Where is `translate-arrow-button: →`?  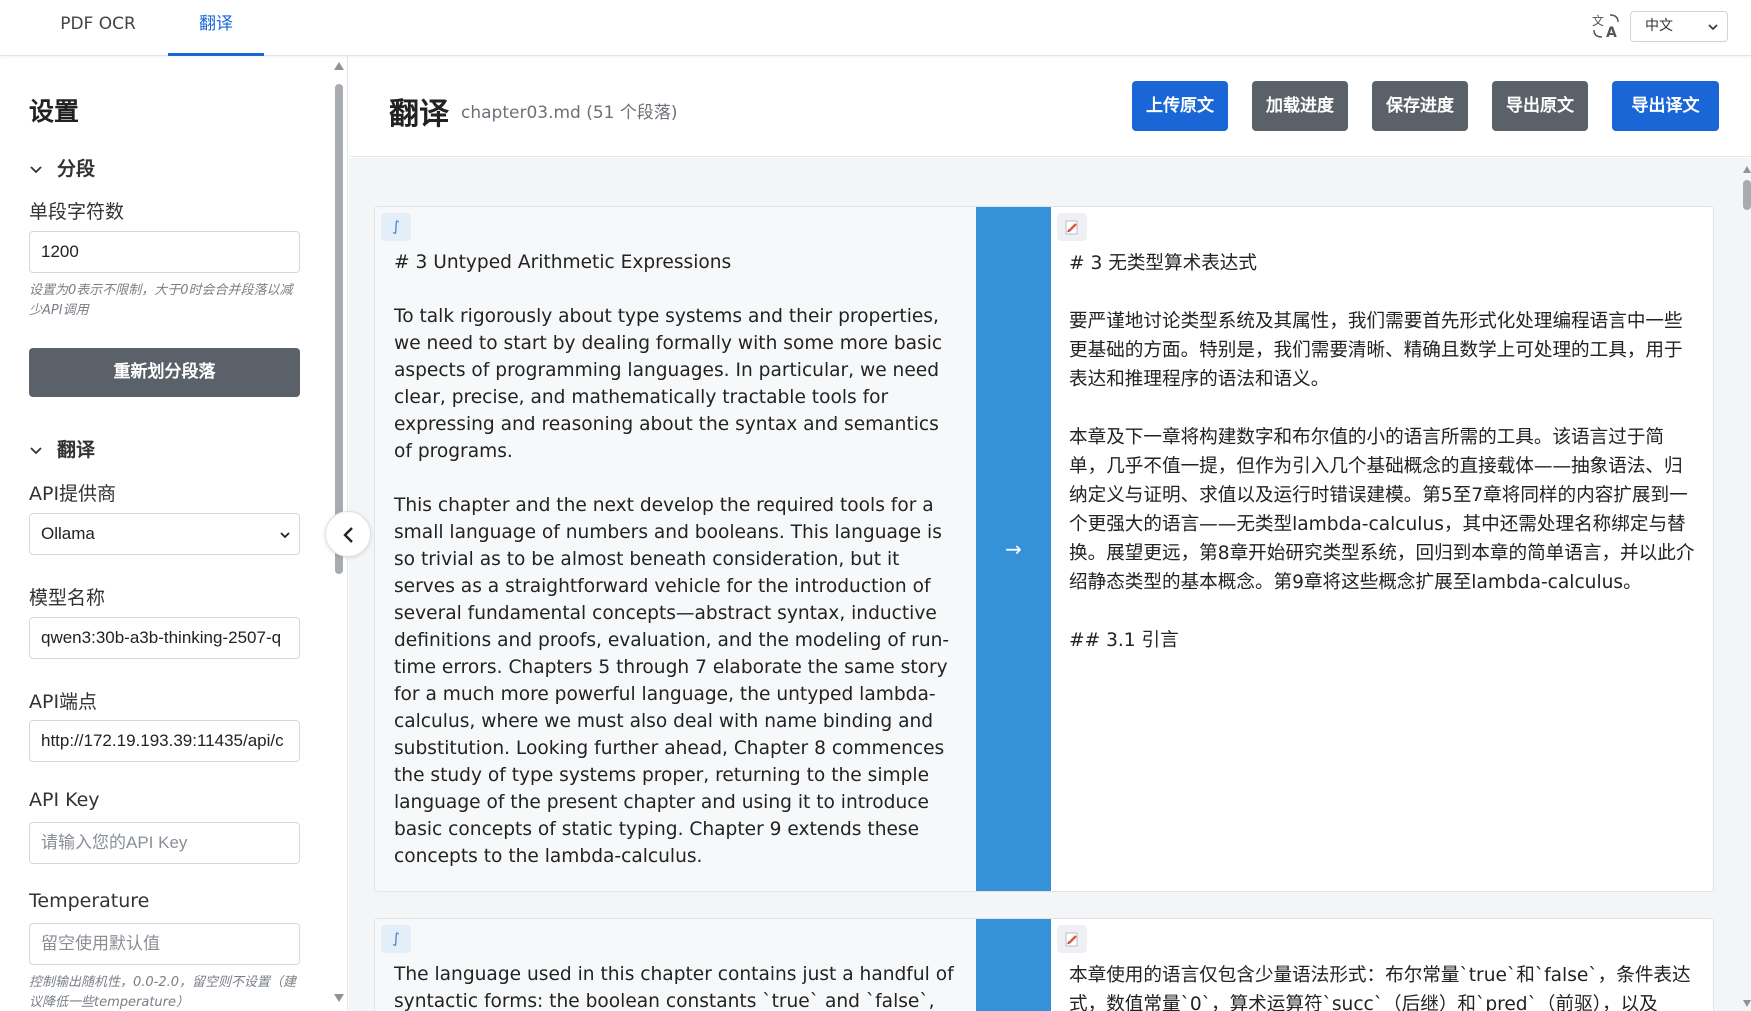 translate-arrow-button: → is located at coordinates (1013, 549).